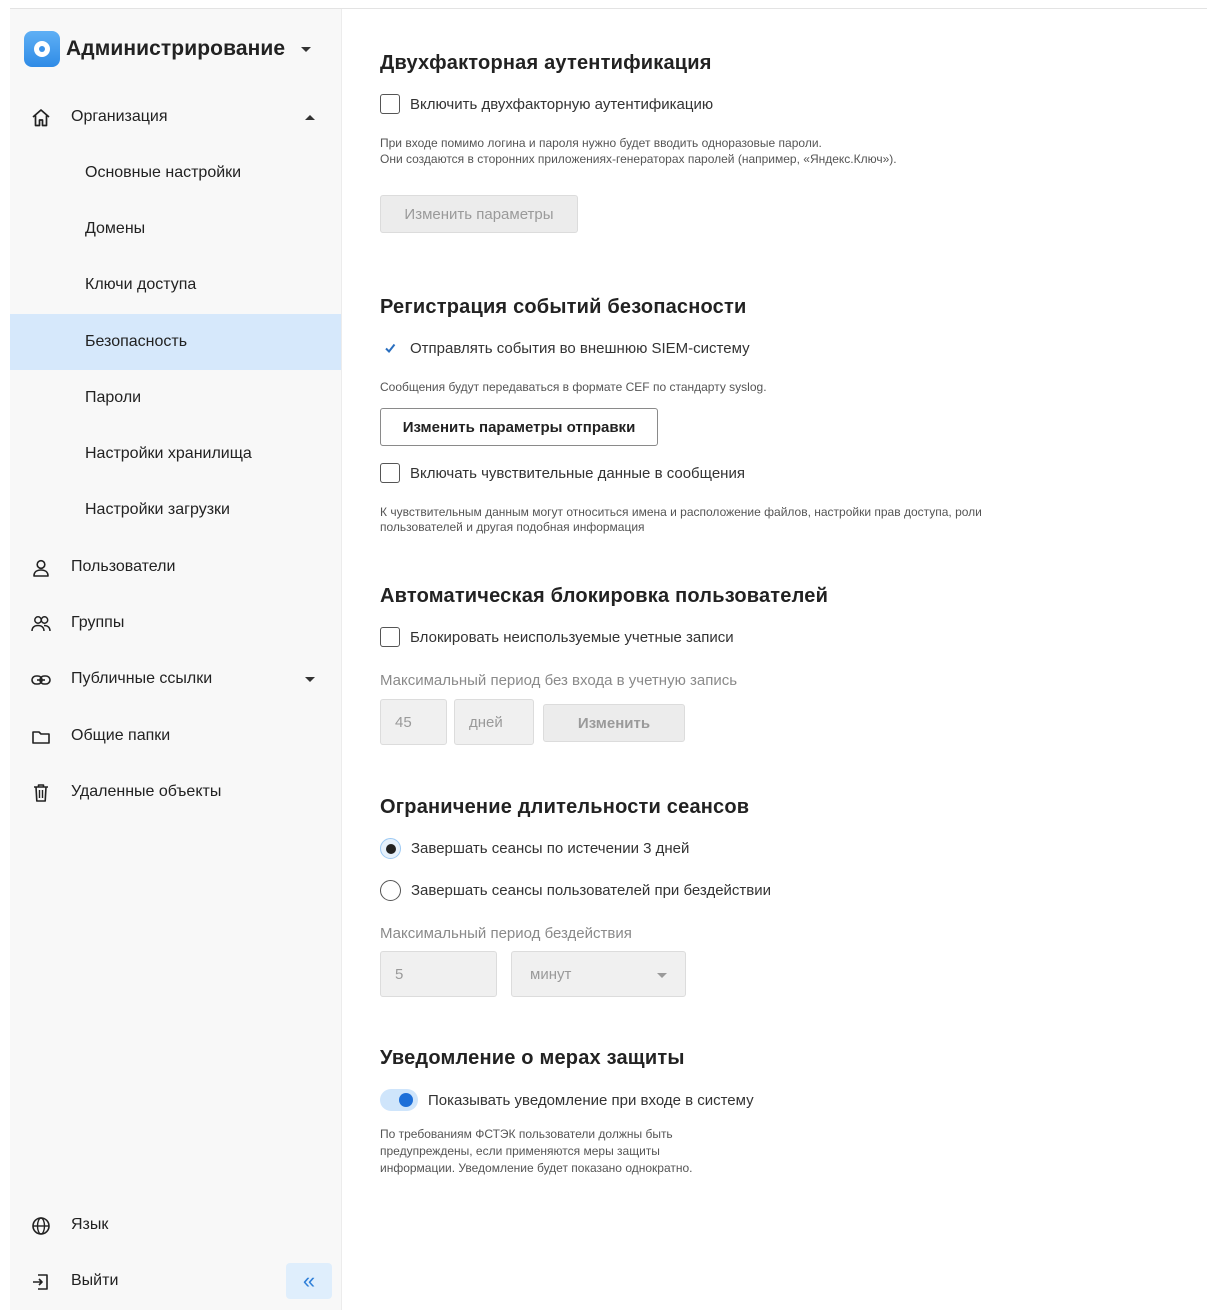  What do you see at coordinates (546, 63) in the screenshot?
I see `two-factor-title: Двухфакторная аутентификация` at bounding box center [546, 63].